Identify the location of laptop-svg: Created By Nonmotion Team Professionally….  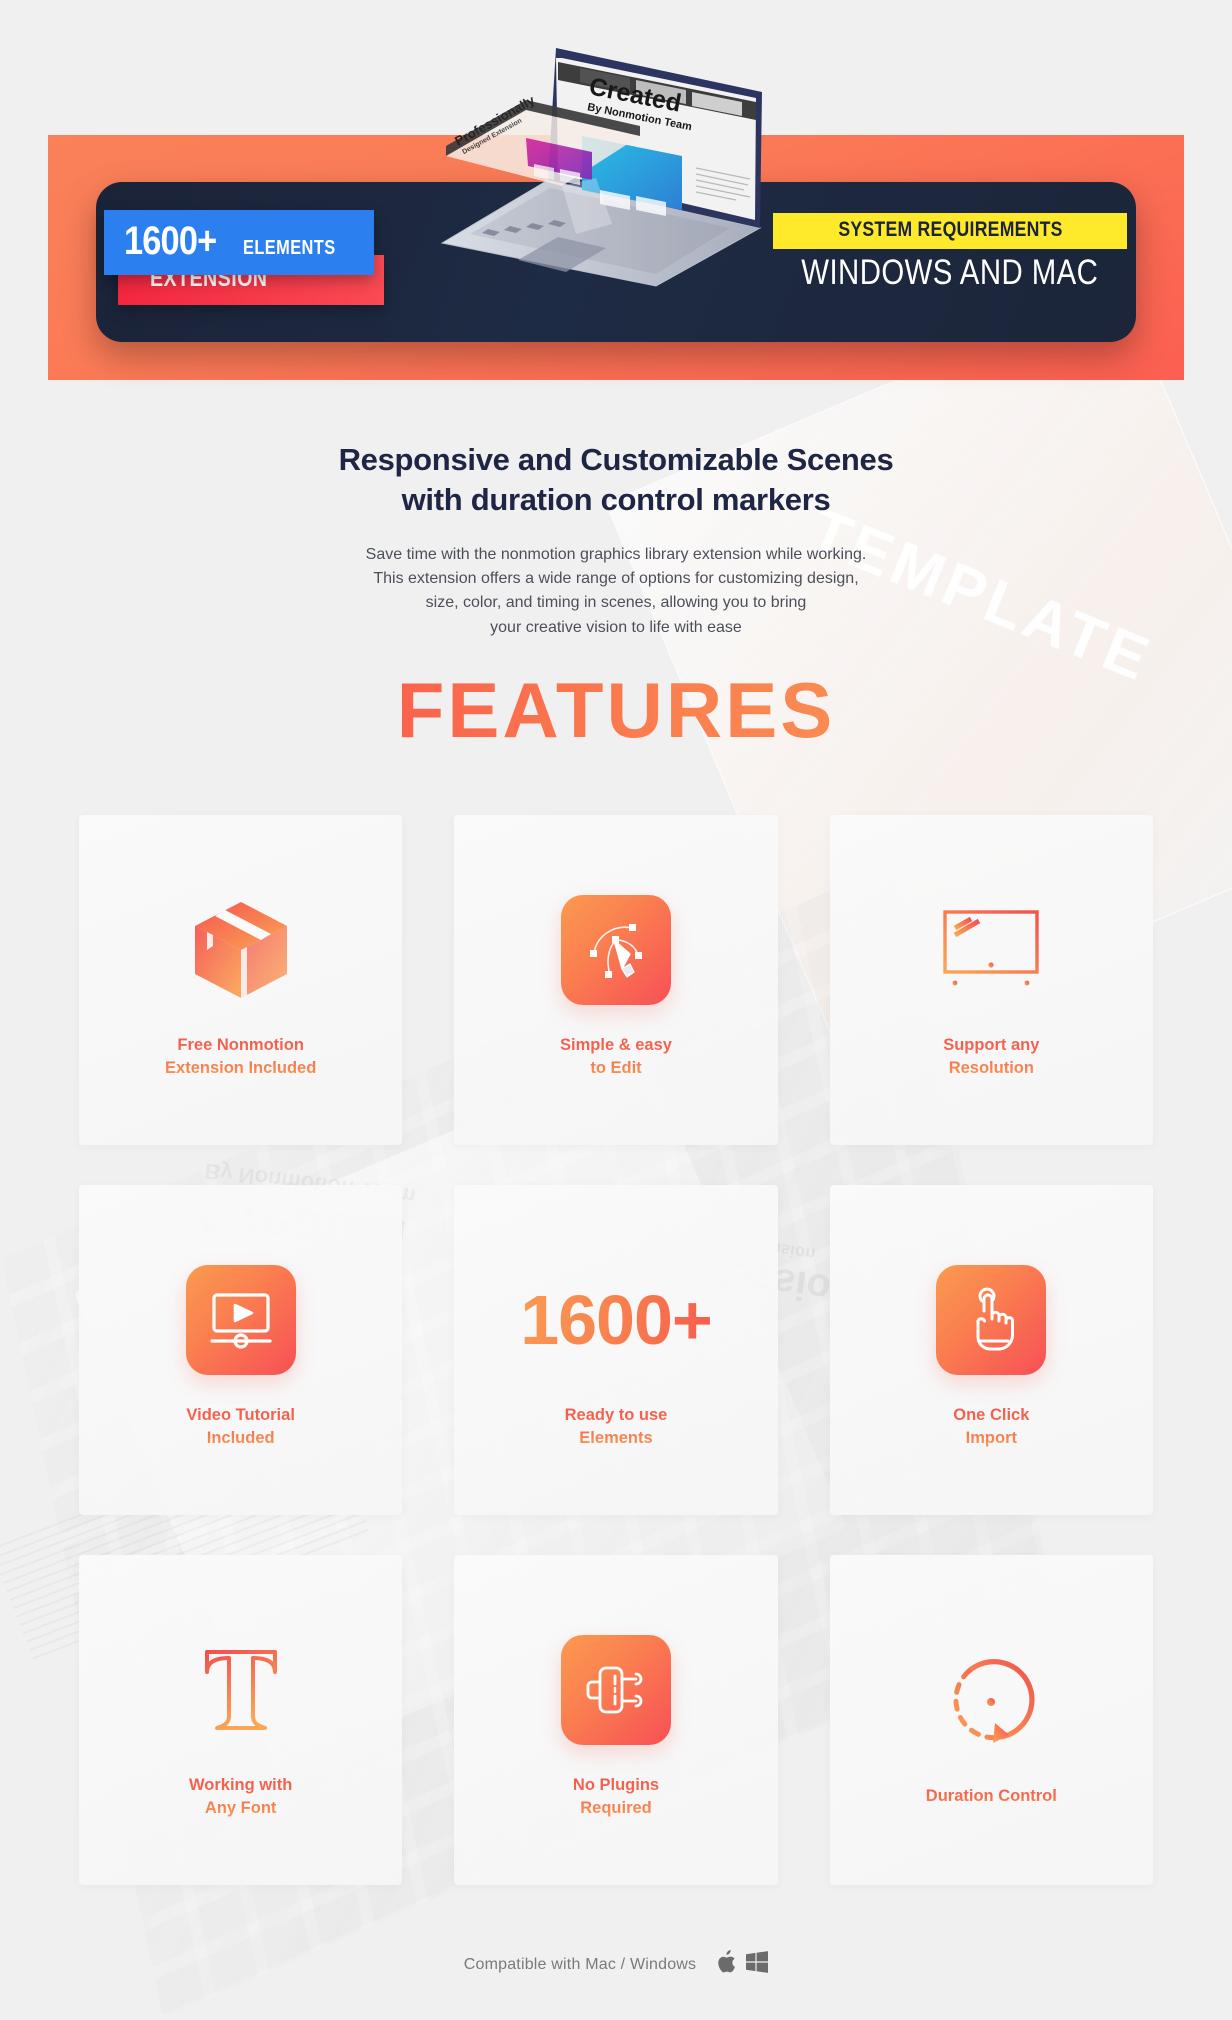
(601, 167).